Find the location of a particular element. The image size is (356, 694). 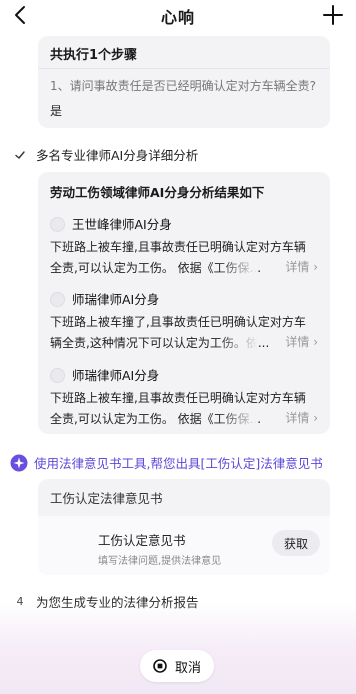

step-label: 使用法律意见书工具,帮您出具[工伤认定]法律意见书 is located at coordinates (178, 463).